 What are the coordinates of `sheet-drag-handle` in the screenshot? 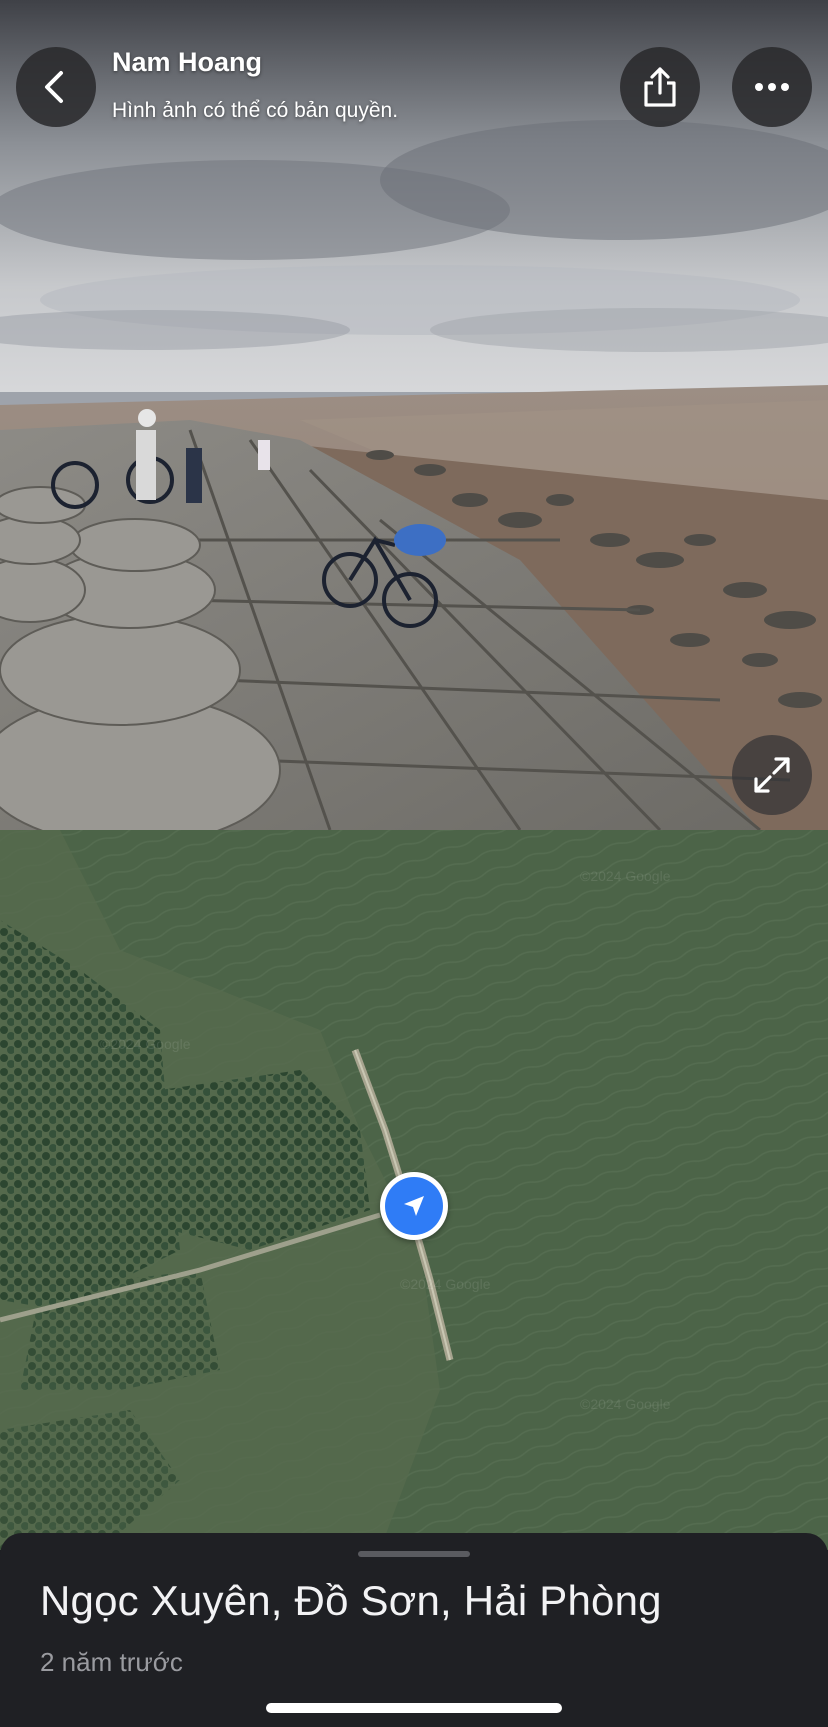 It's located at (414, 1554).